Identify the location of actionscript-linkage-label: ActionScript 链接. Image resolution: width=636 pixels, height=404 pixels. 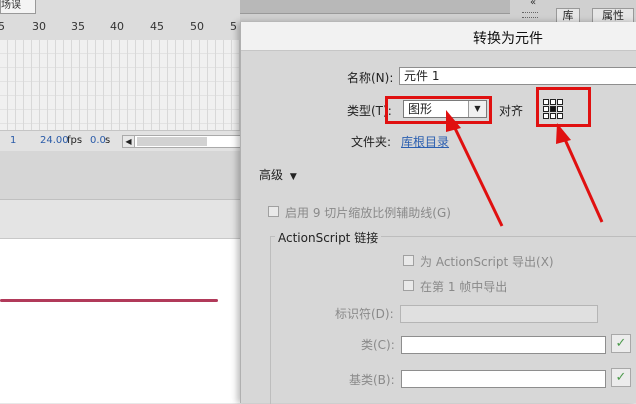
(328, 237).